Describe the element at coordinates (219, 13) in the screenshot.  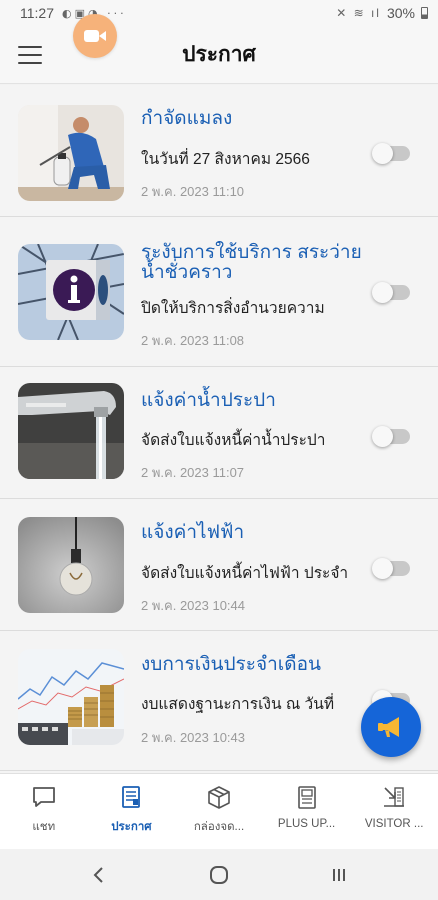
I see `status-bar: 11:27 ◐▣◑ ··· ✕ ≋ ıl 30%` at that location.